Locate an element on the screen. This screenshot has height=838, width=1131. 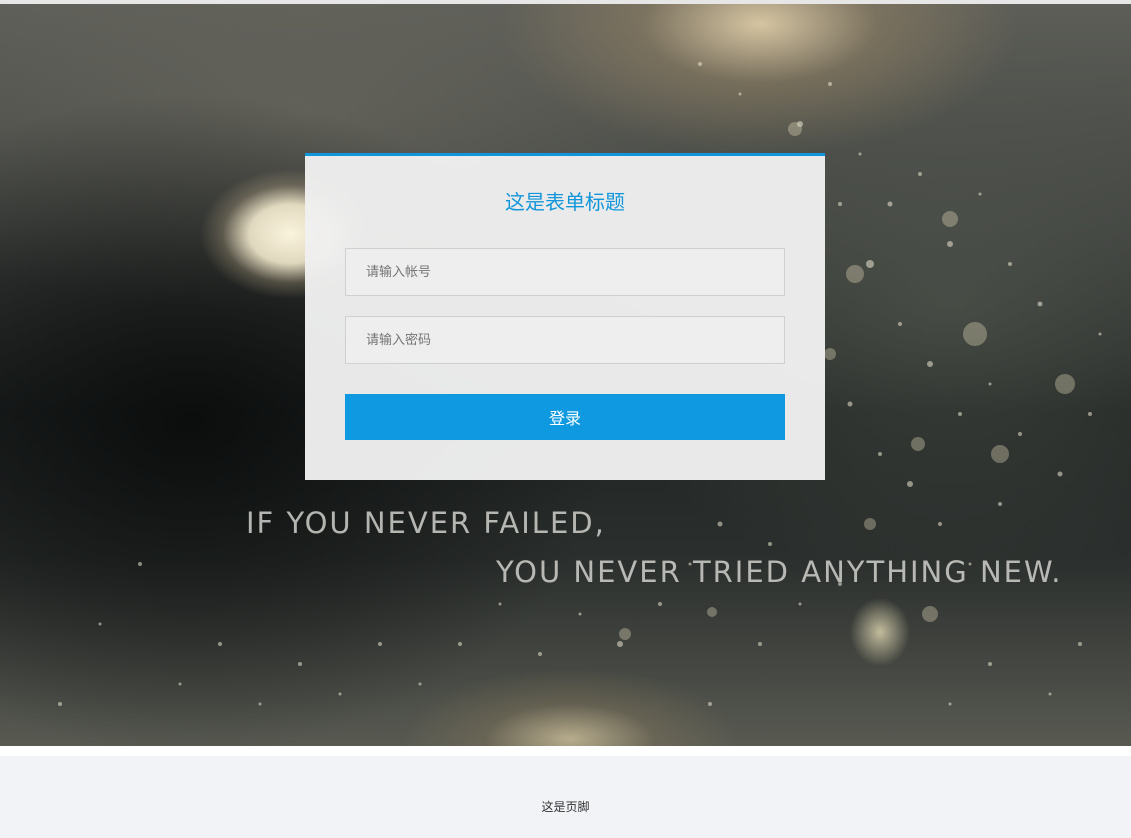
footer-text: 这是页脚 is located at coordinates (565, 807).